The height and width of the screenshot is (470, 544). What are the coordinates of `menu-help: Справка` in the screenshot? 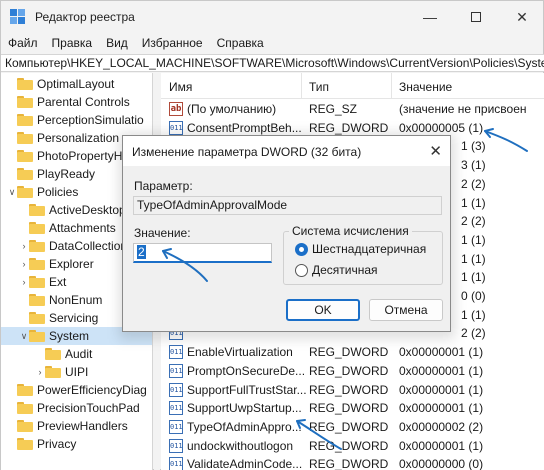 It's located at (240, 43).